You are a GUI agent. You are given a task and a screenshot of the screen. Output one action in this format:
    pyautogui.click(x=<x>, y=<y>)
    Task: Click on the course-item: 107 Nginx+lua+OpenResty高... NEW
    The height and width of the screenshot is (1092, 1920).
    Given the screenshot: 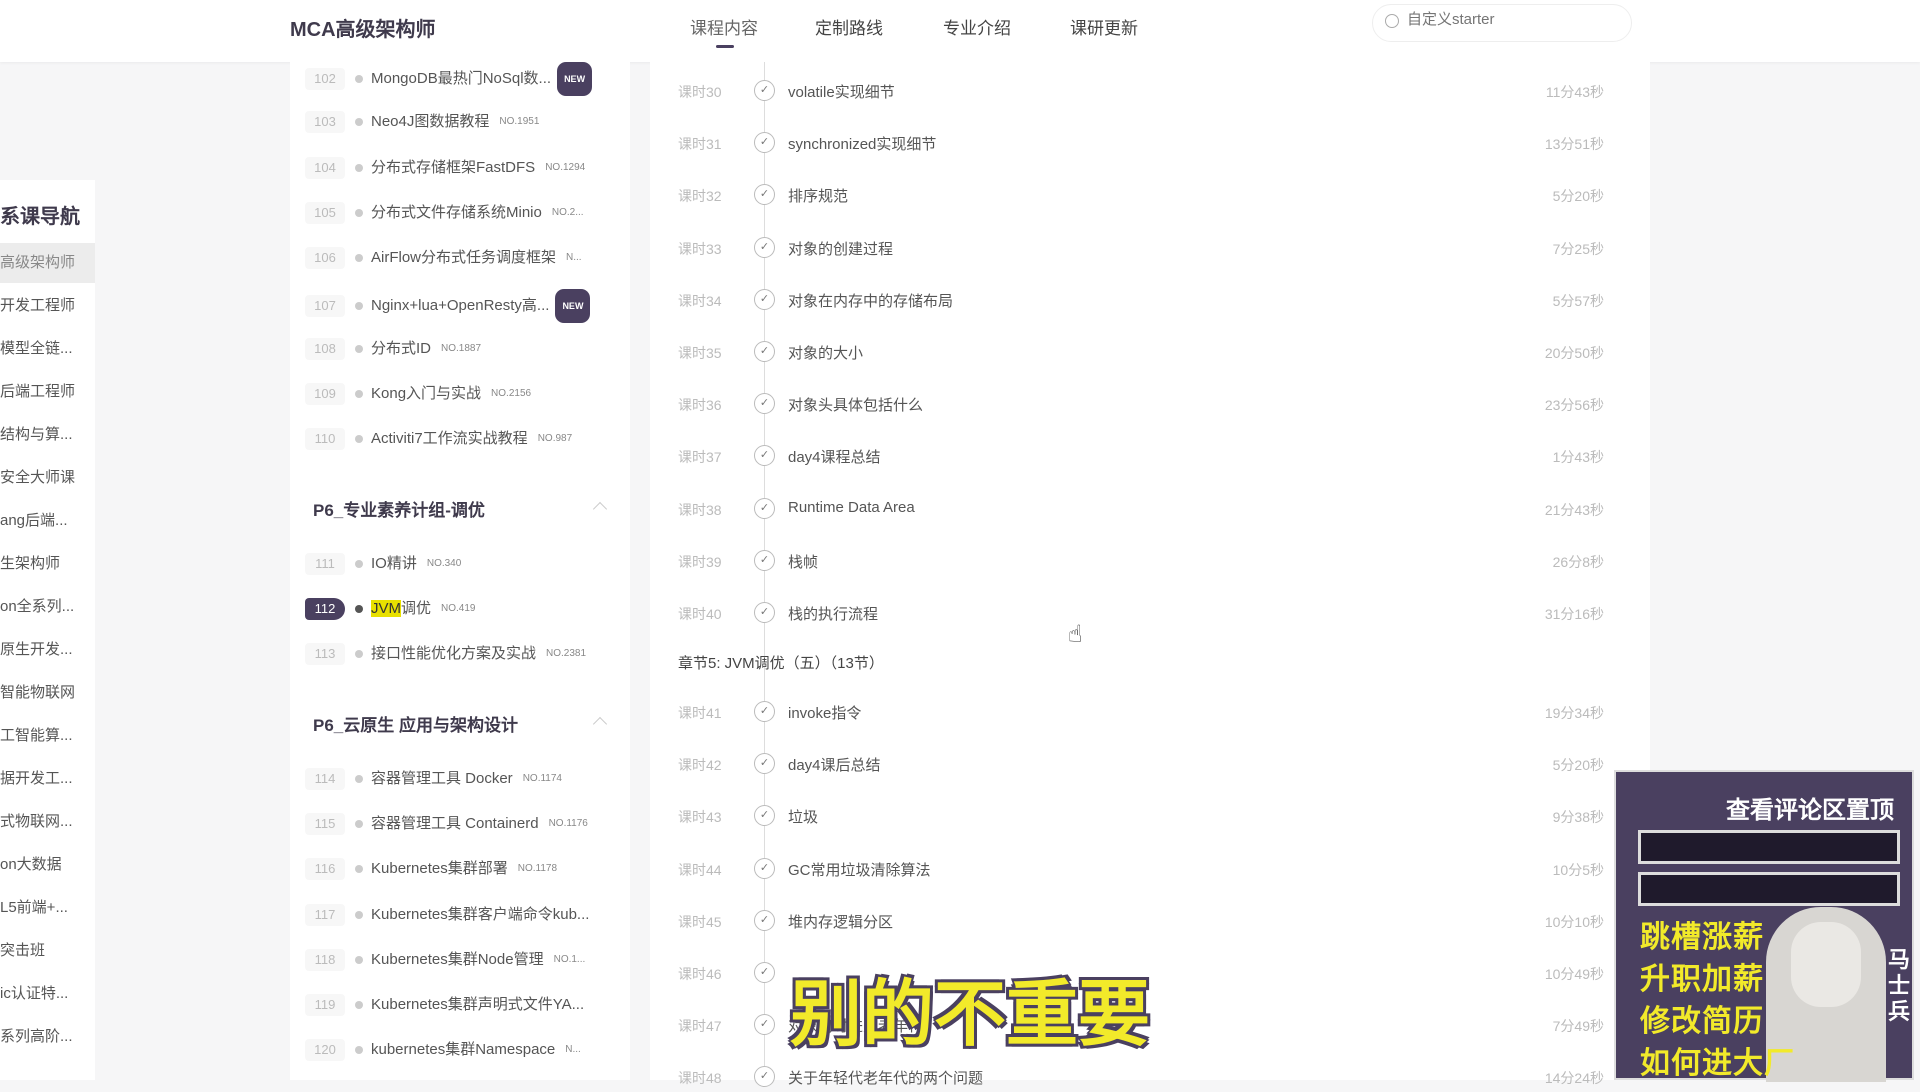 What is the action you would take?
    pyautogui.click(x=465, y=305)
    